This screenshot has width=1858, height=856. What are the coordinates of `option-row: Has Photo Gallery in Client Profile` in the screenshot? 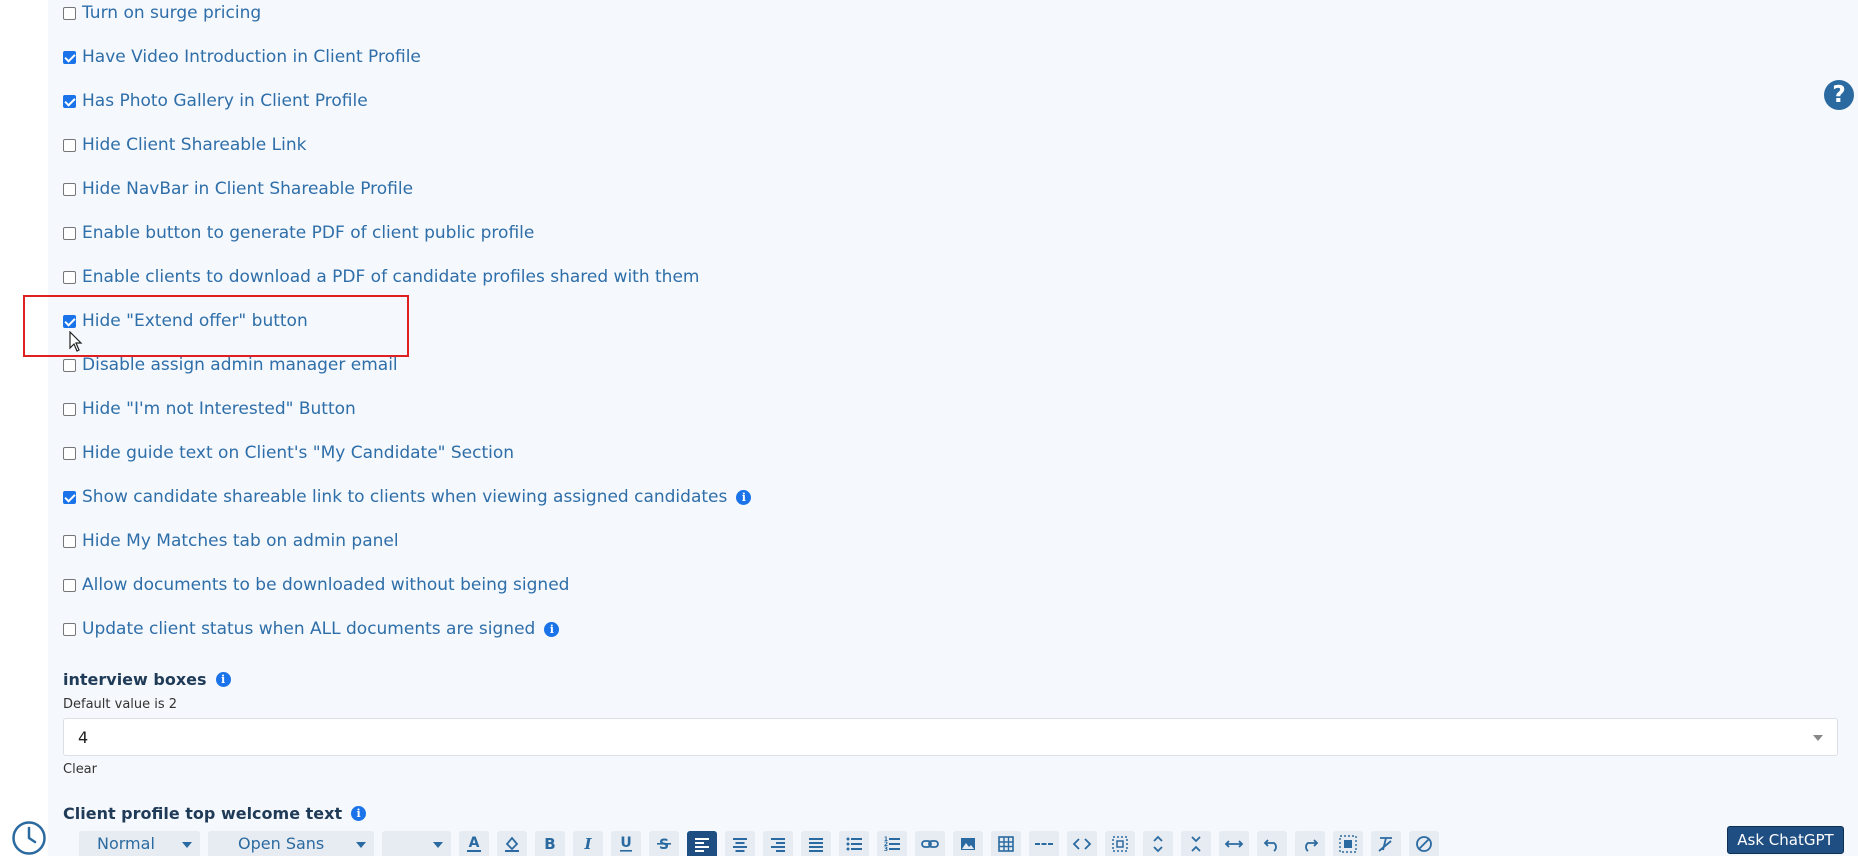 It's located at (215, 101).